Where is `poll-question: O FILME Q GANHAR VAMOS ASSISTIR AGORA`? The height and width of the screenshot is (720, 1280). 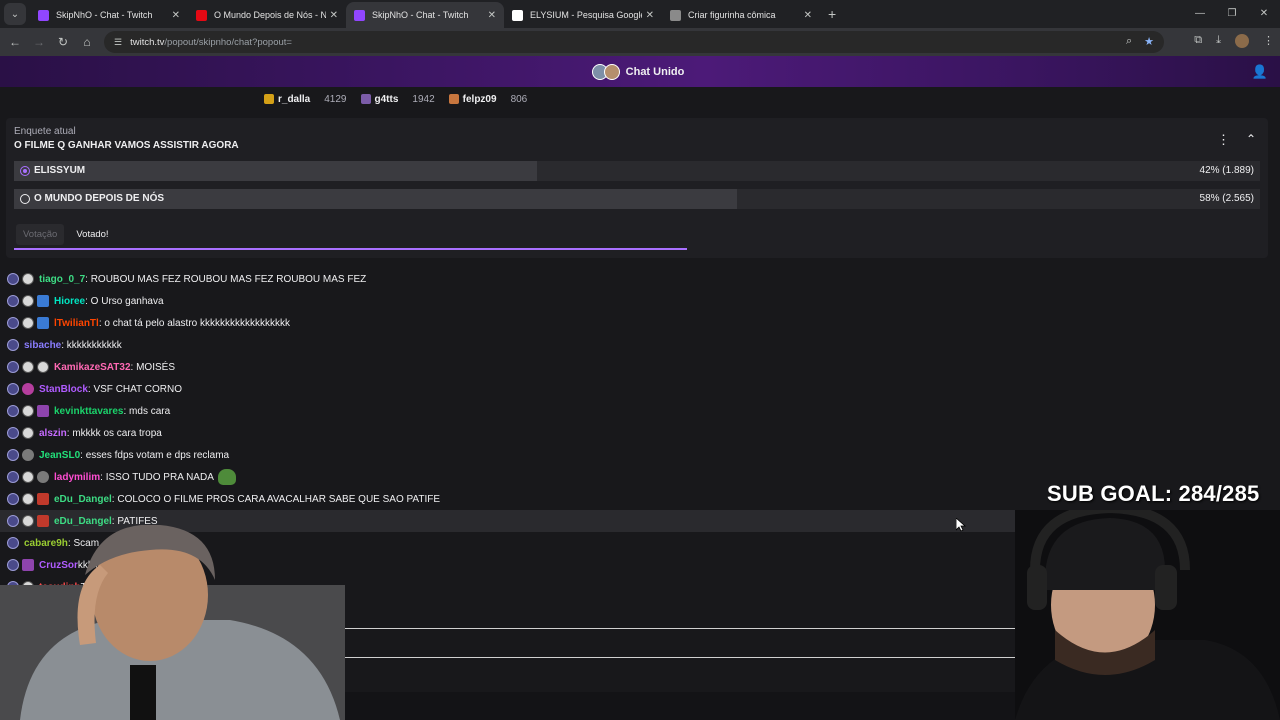 poll-question: O FILME Q GANHAR VAMOS ASSISTIR AGORA is located at coordinates (126, 145).